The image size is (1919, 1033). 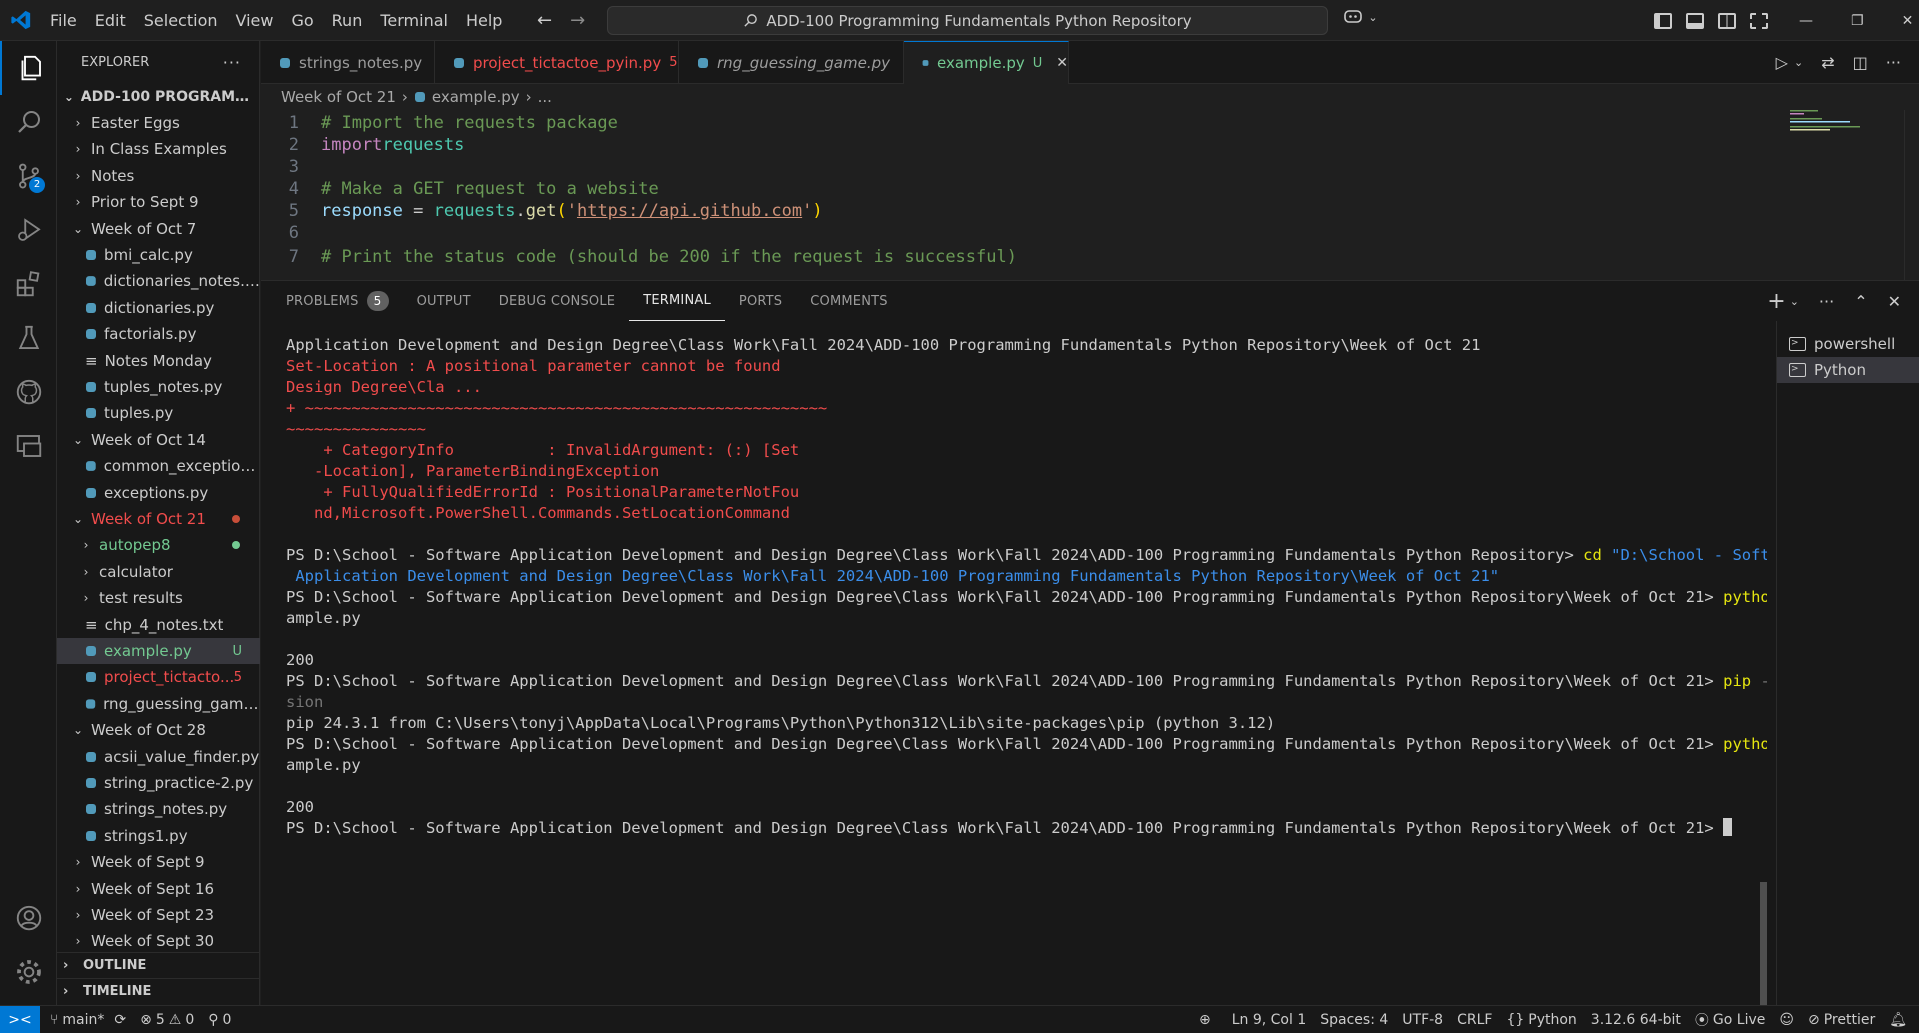 I want to click on minimize-icon: —, so click(x=1806, y=21).